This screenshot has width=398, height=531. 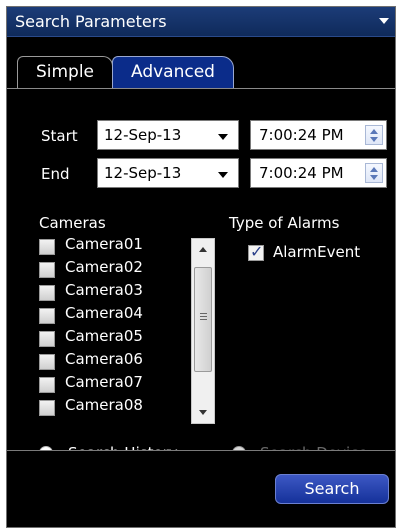 What do you see at coordinates (104, 290) in the screenshot?
I see `camera-label: Camera03` at bounding box center [104, 290].